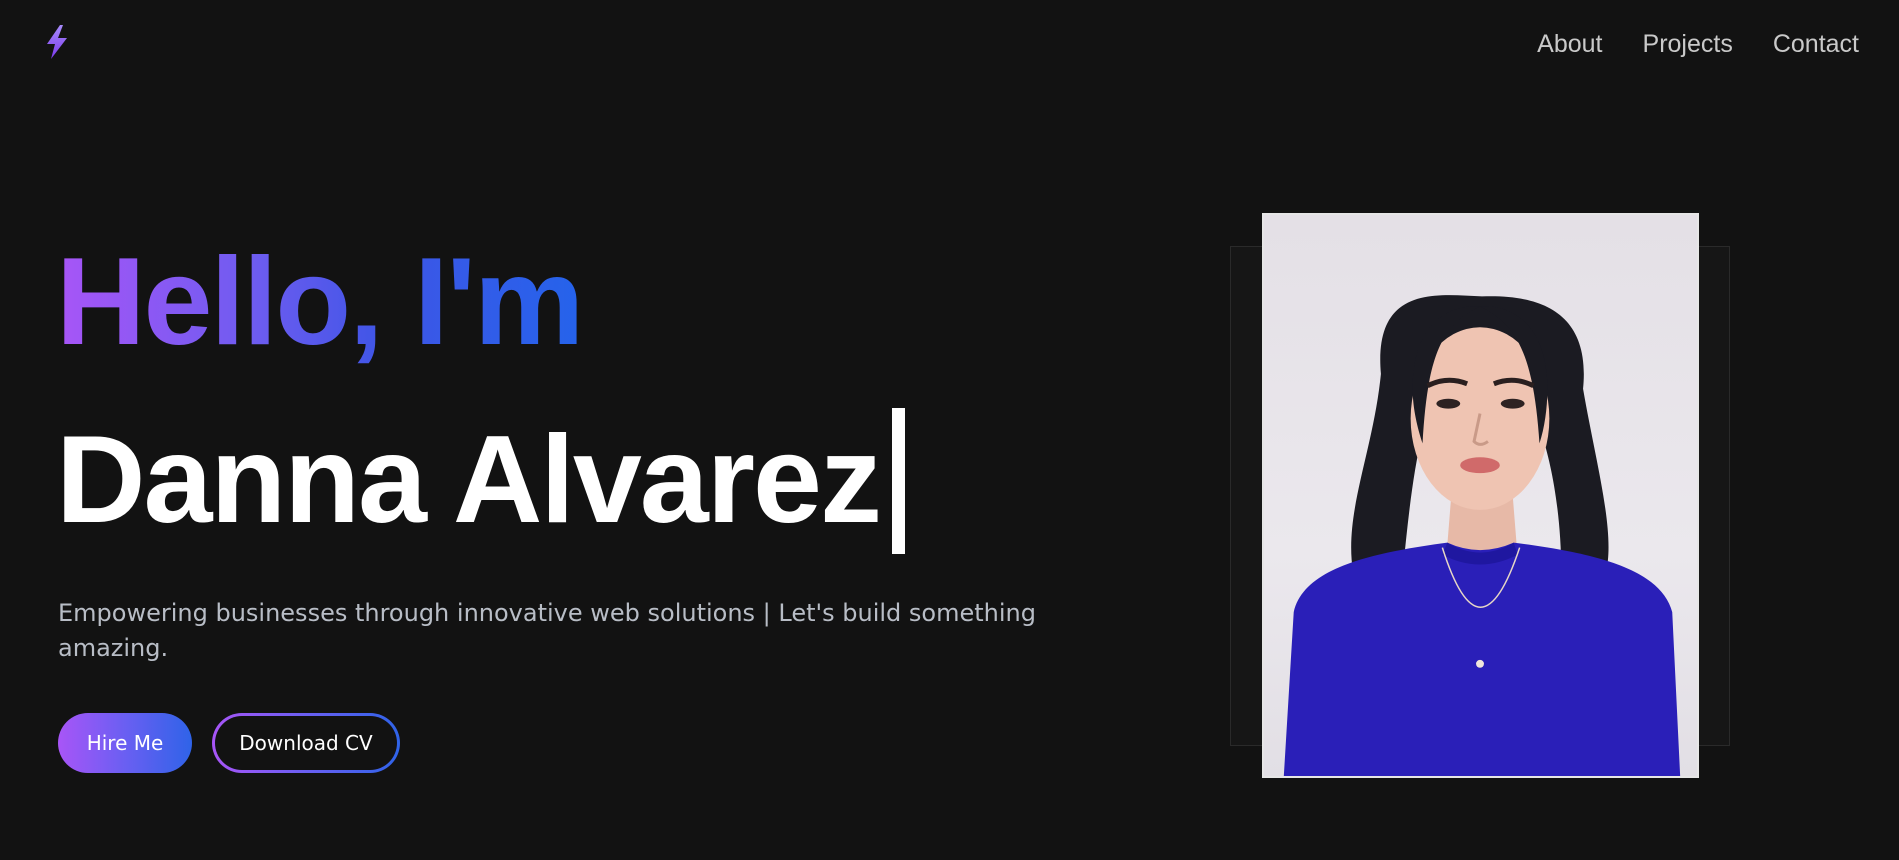 This screenshot has height=860, width=1899. I want to click on nav-link-contact: Contact, so click(1816, 44).